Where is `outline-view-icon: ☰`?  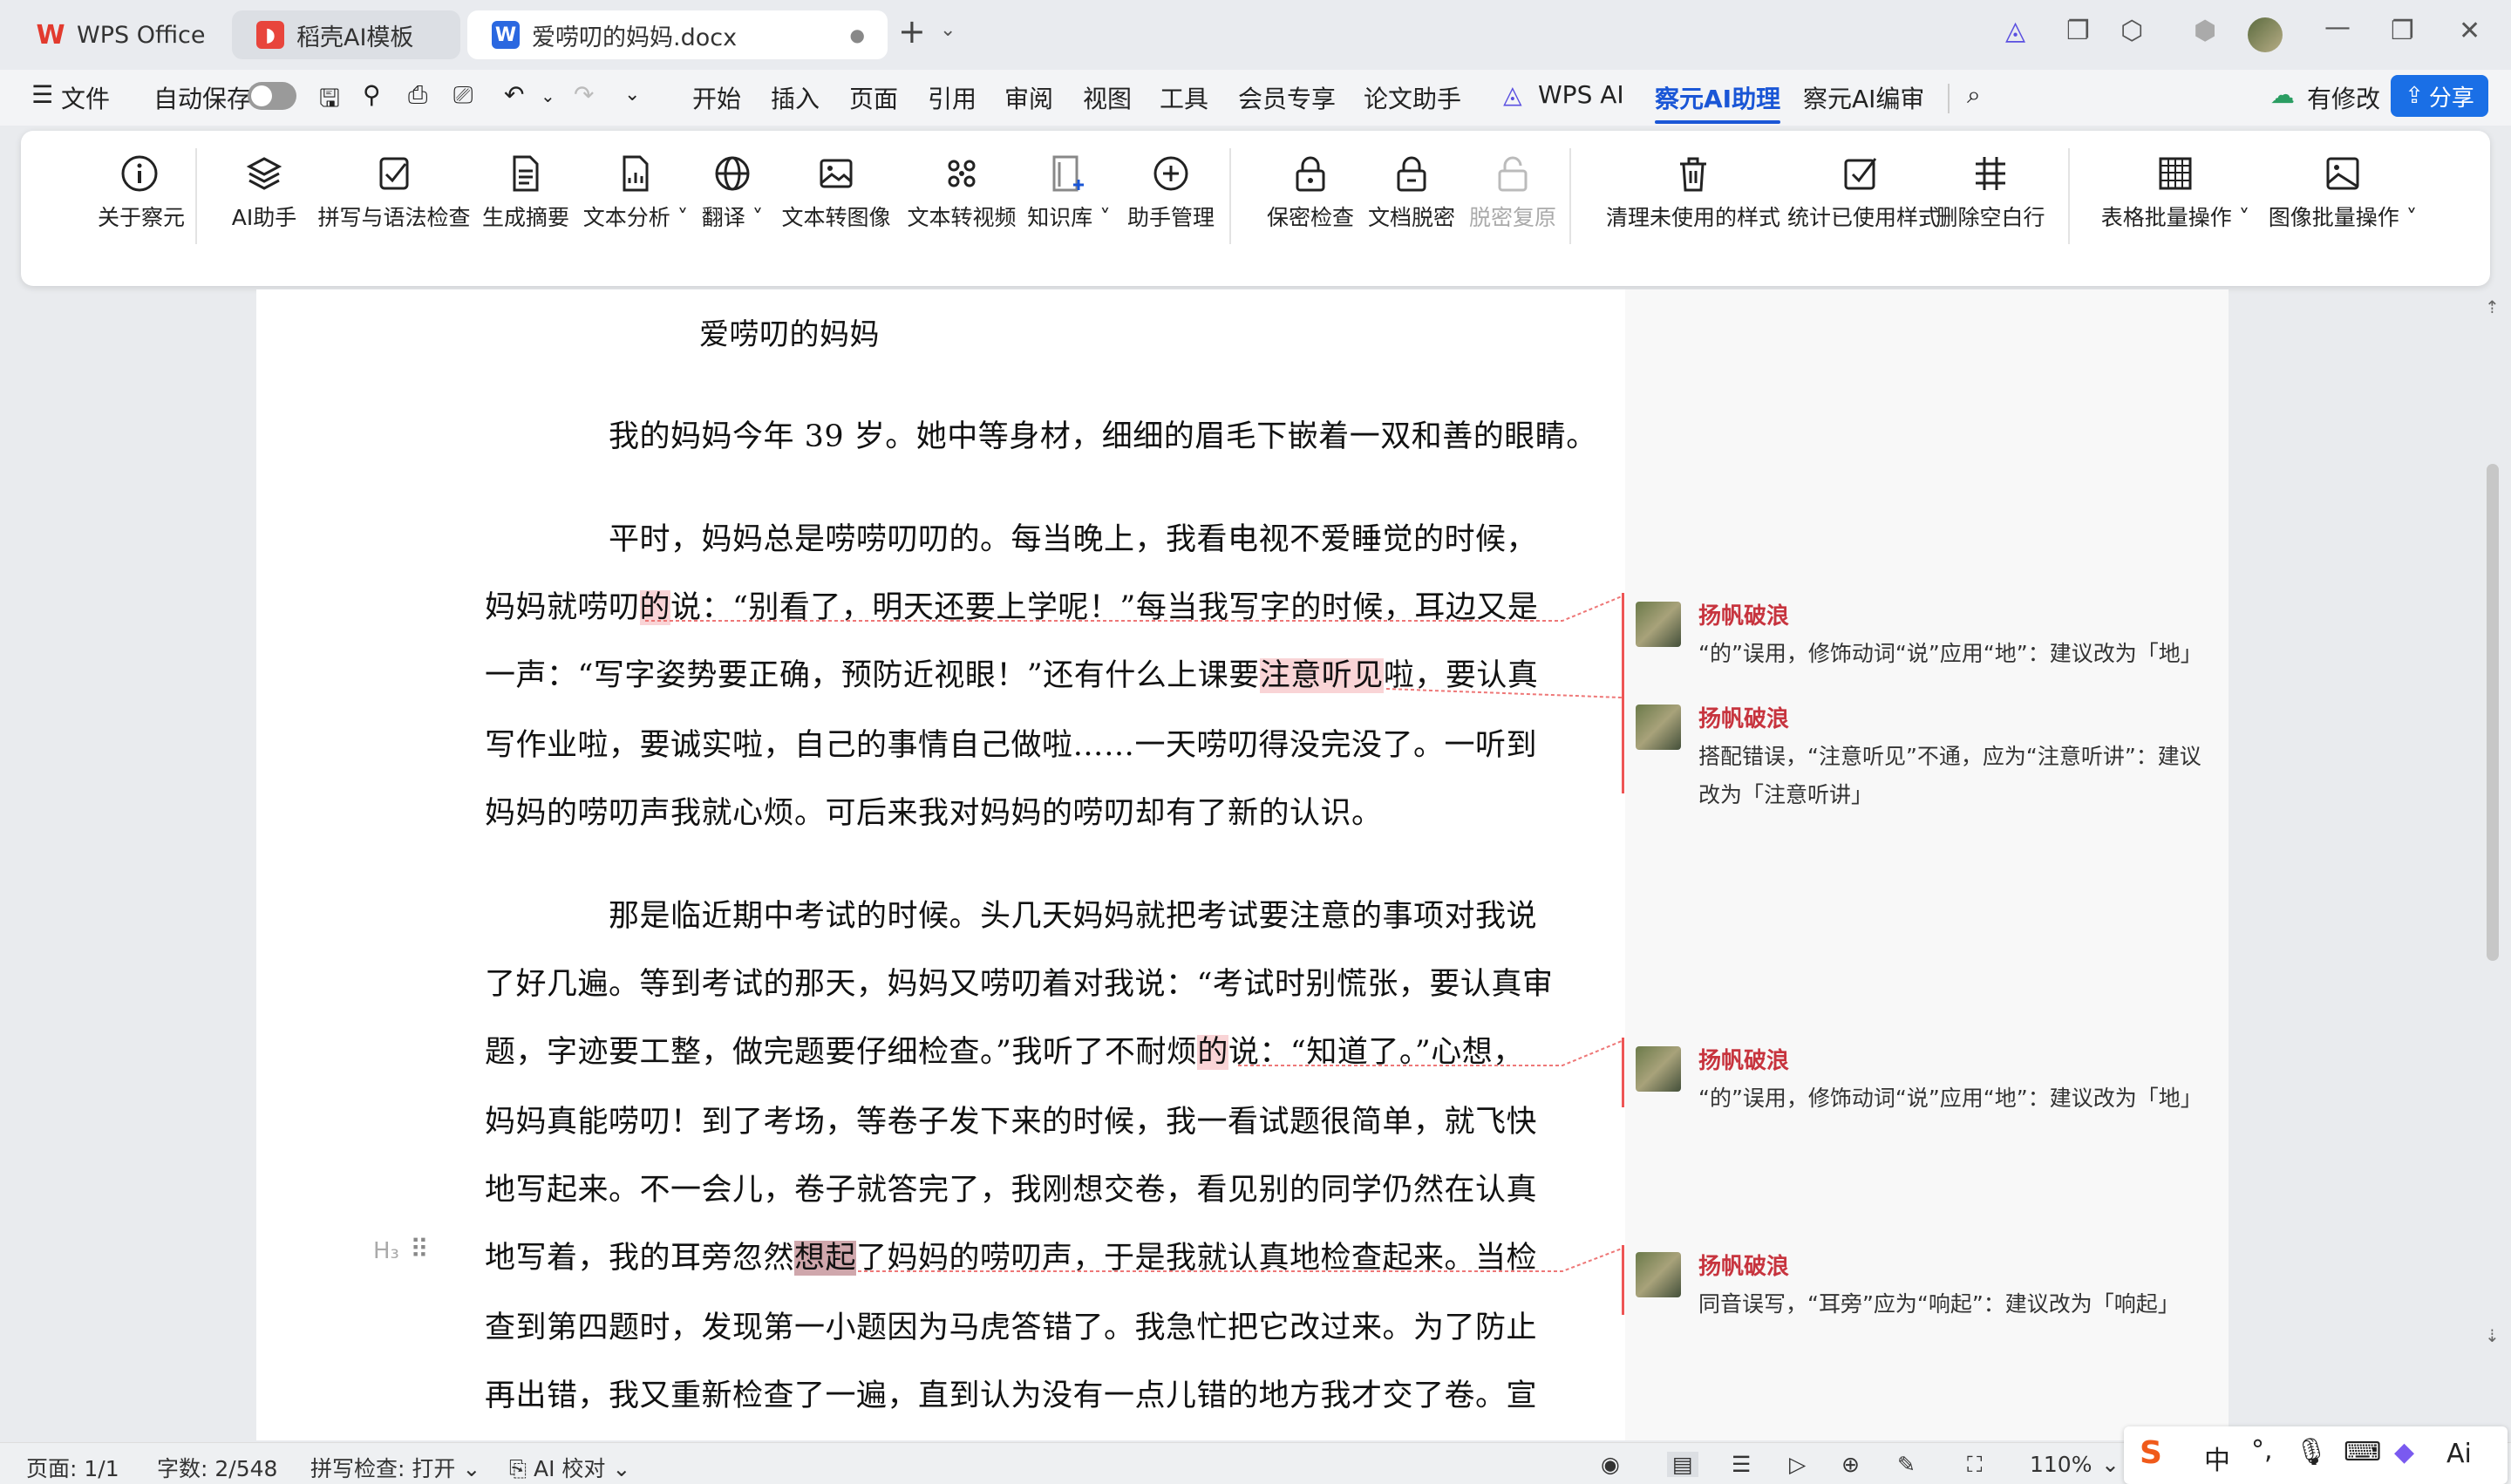
outline-view-icon: ☰ is located at coordinates (1741, 1464).